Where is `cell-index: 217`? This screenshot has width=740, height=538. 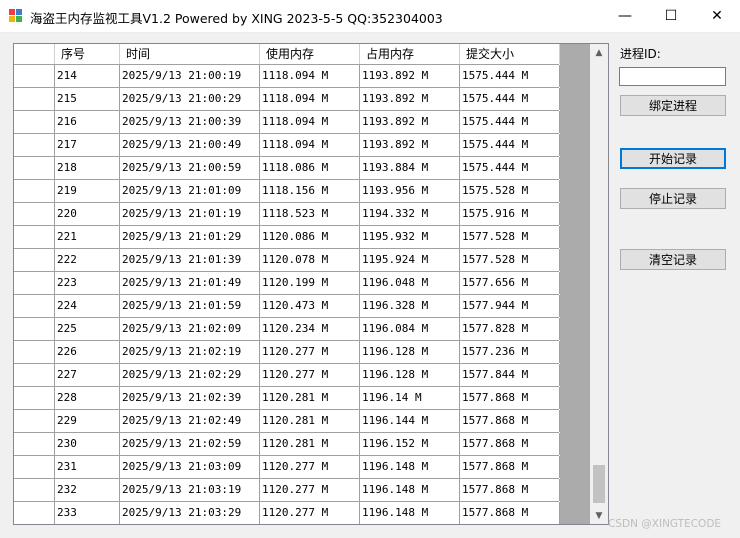
cell-index: 217 is located at coordinates (87, 145).